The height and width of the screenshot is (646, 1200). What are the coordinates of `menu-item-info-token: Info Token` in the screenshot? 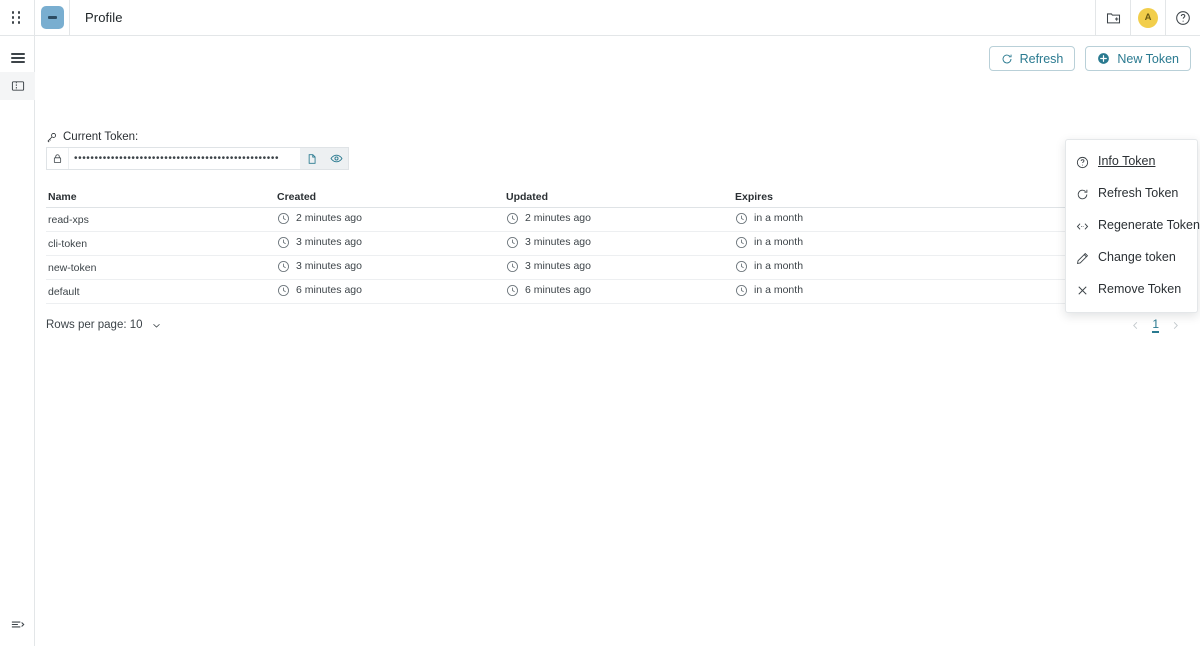 It's located at (1131, 162).